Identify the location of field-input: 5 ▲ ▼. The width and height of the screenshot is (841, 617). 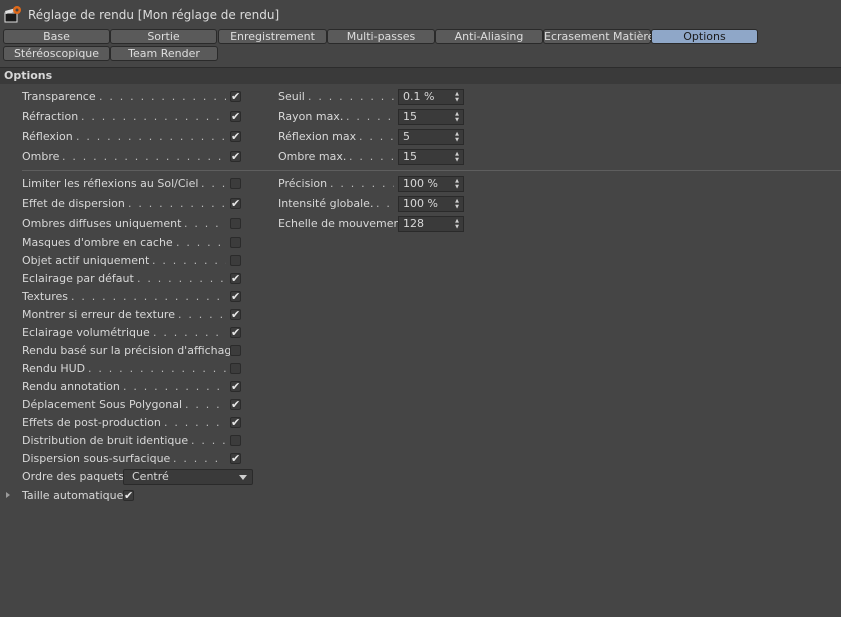
(431, 137).